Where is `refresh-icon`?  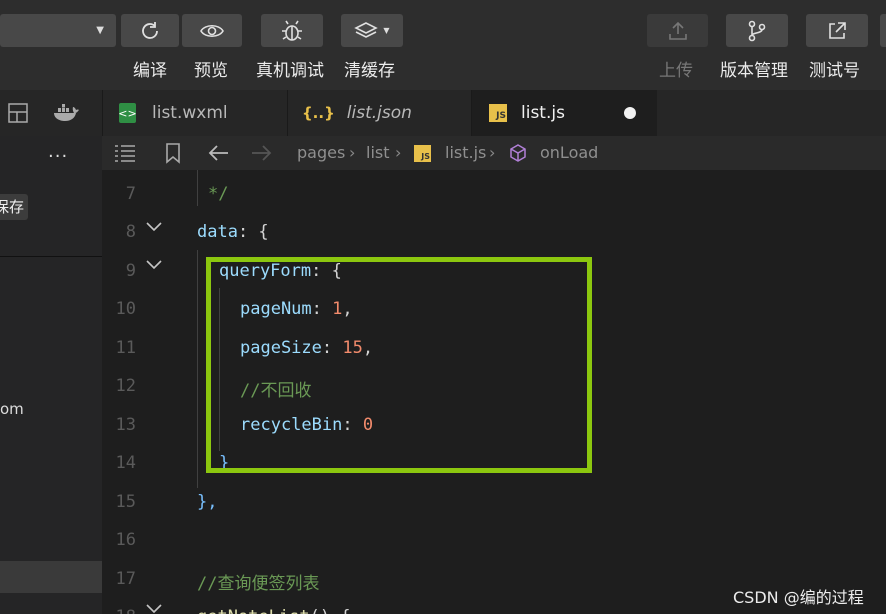
refresh-icon is located at coordinates (150, 30).